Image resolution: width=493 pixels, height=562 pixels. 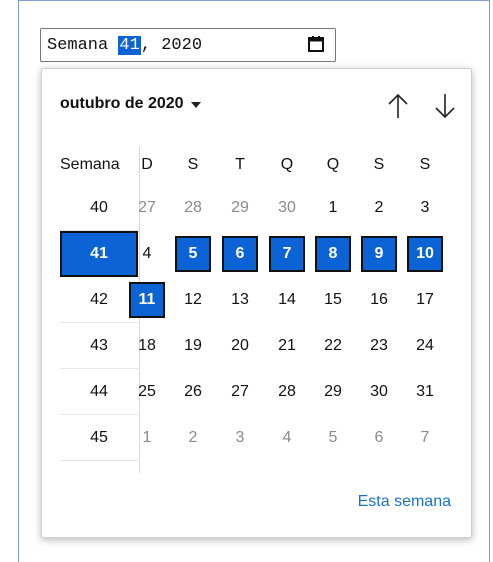 What do you see at coordinates (316, 44) in the screenshot?
I see `calendar-icon` at bounding box center [316, 44].